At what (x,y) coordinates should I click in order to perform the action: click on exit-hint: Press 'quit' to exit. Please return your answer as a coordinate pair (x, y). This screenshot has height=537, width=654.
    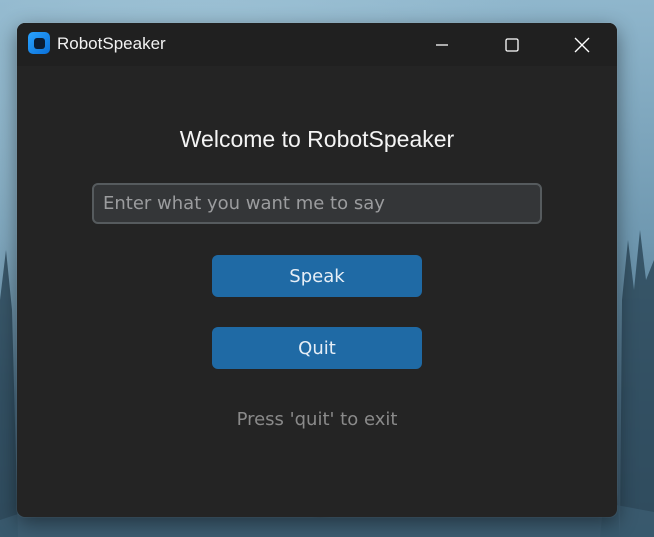
    Looking at the image, I should click on (317, 419).